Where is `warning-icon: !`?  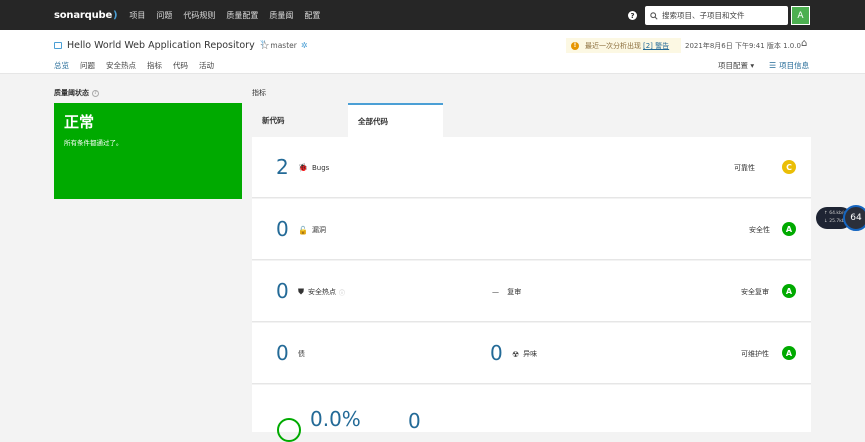
warning-icon: ! is located at coordinates (575, 45).